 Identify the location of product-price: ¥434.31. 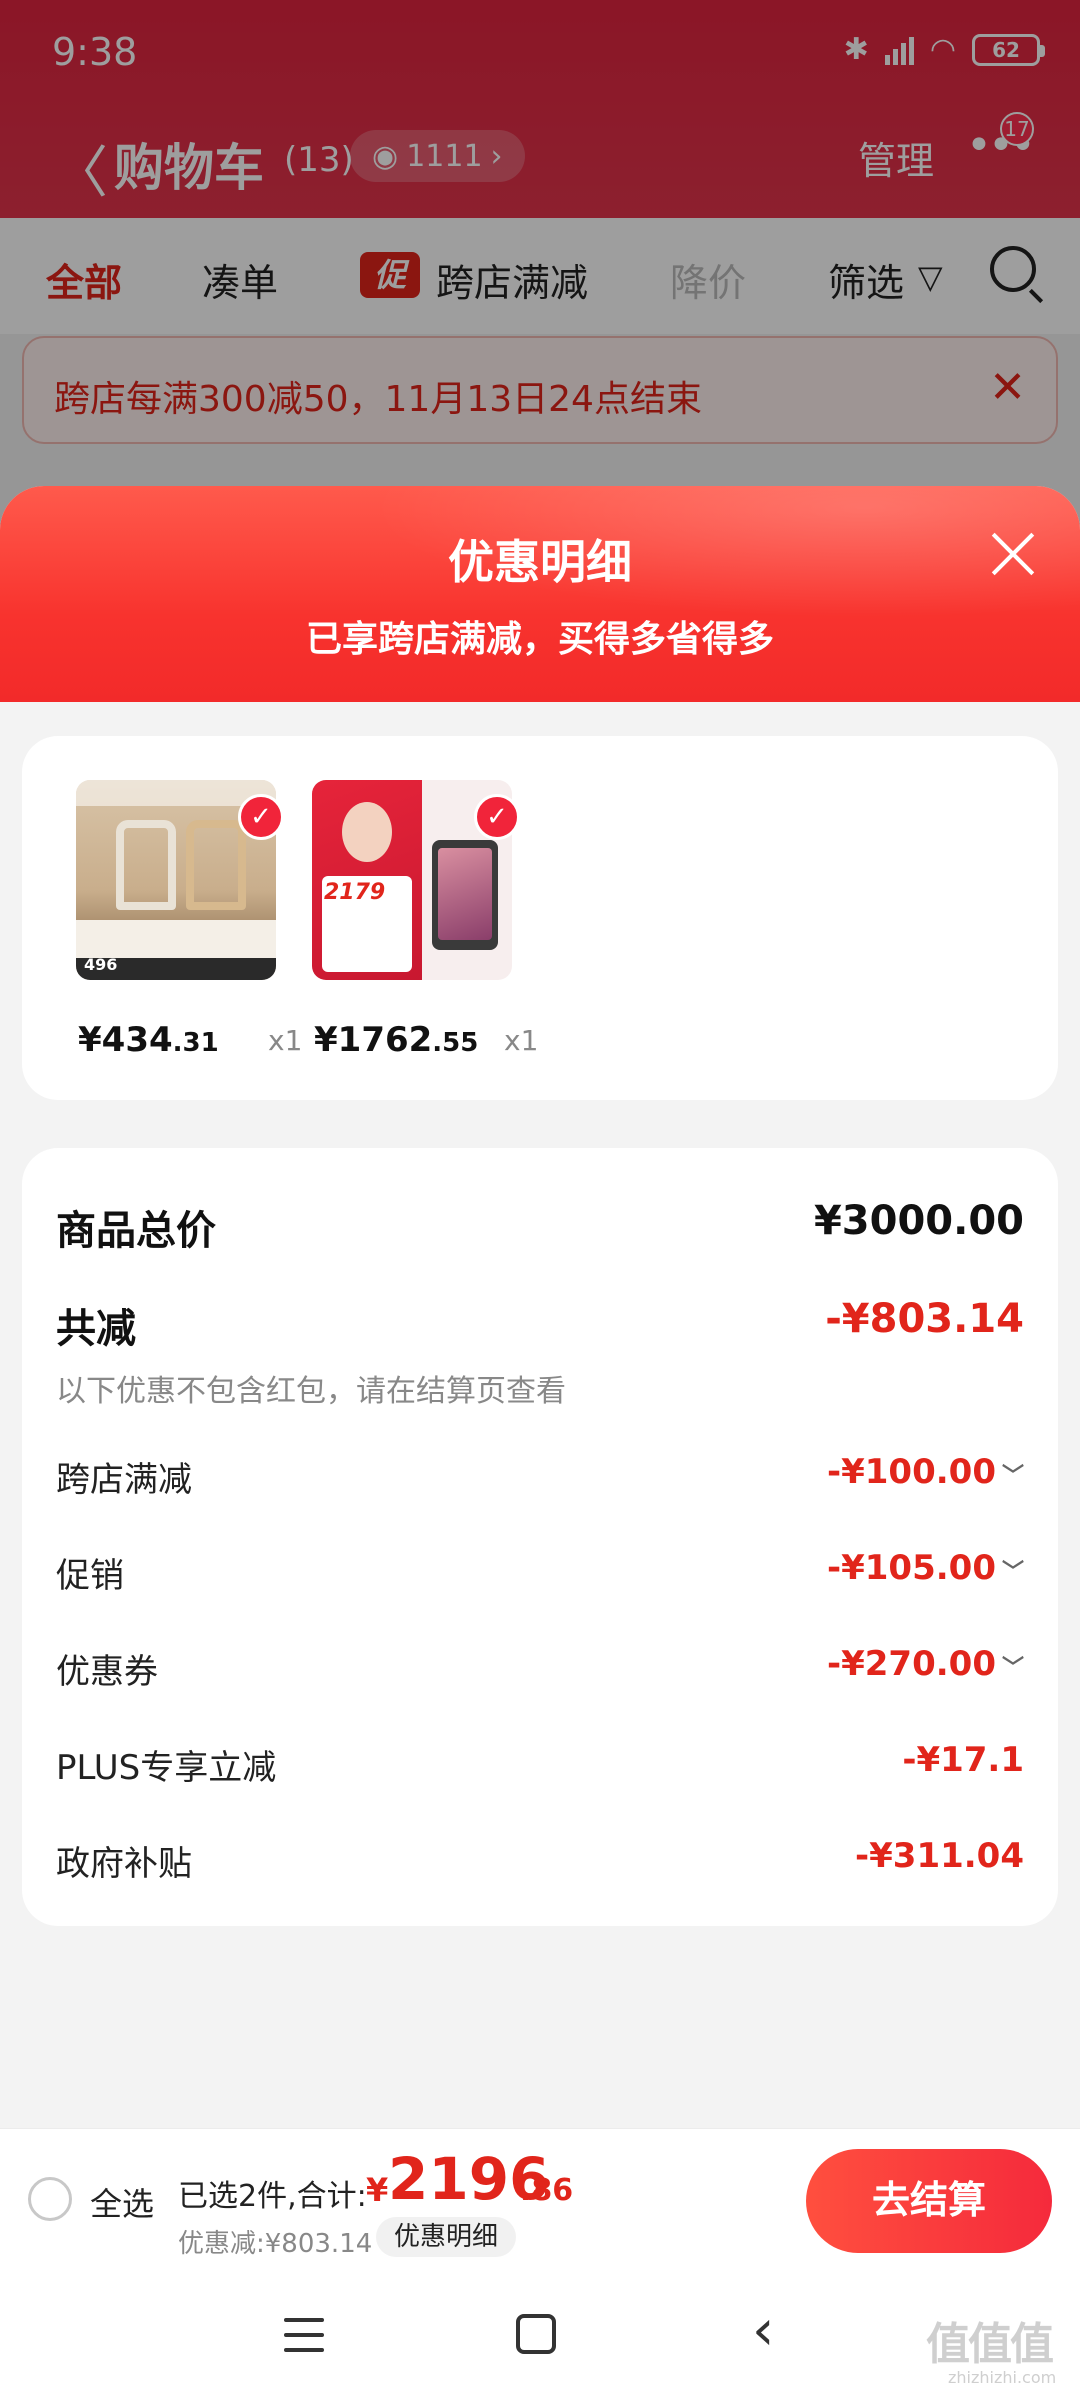
(148, 1040).